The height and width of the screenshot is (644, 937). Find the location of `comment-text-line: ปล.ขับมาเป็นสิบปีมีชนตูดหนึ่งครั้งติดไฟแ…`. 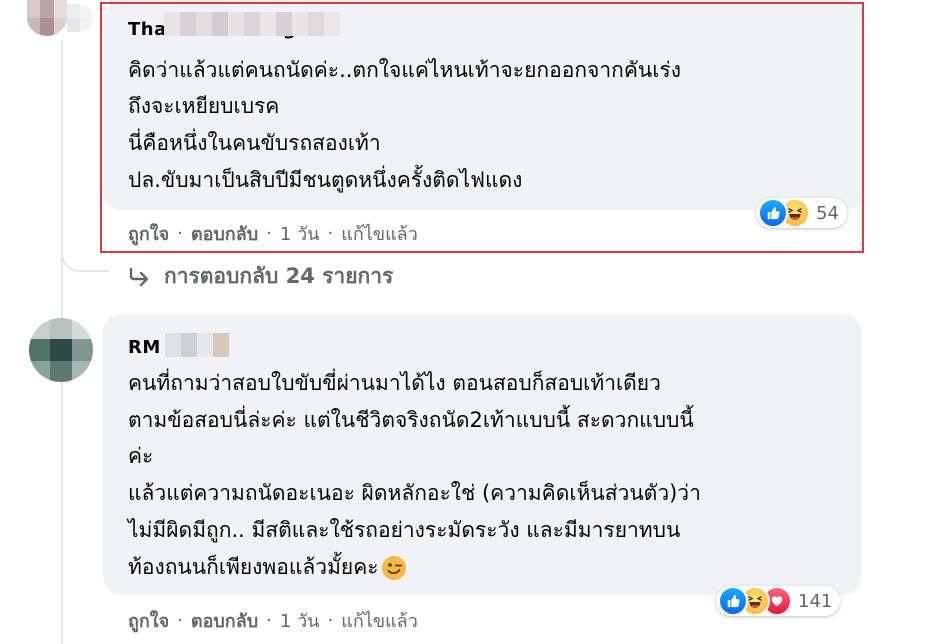

comment-text-line: ปล.ขับมาเป็นสิบปีมีชนตูดหนึ่งครั้งติดไฟแ… is located at coordinates (325, 180).